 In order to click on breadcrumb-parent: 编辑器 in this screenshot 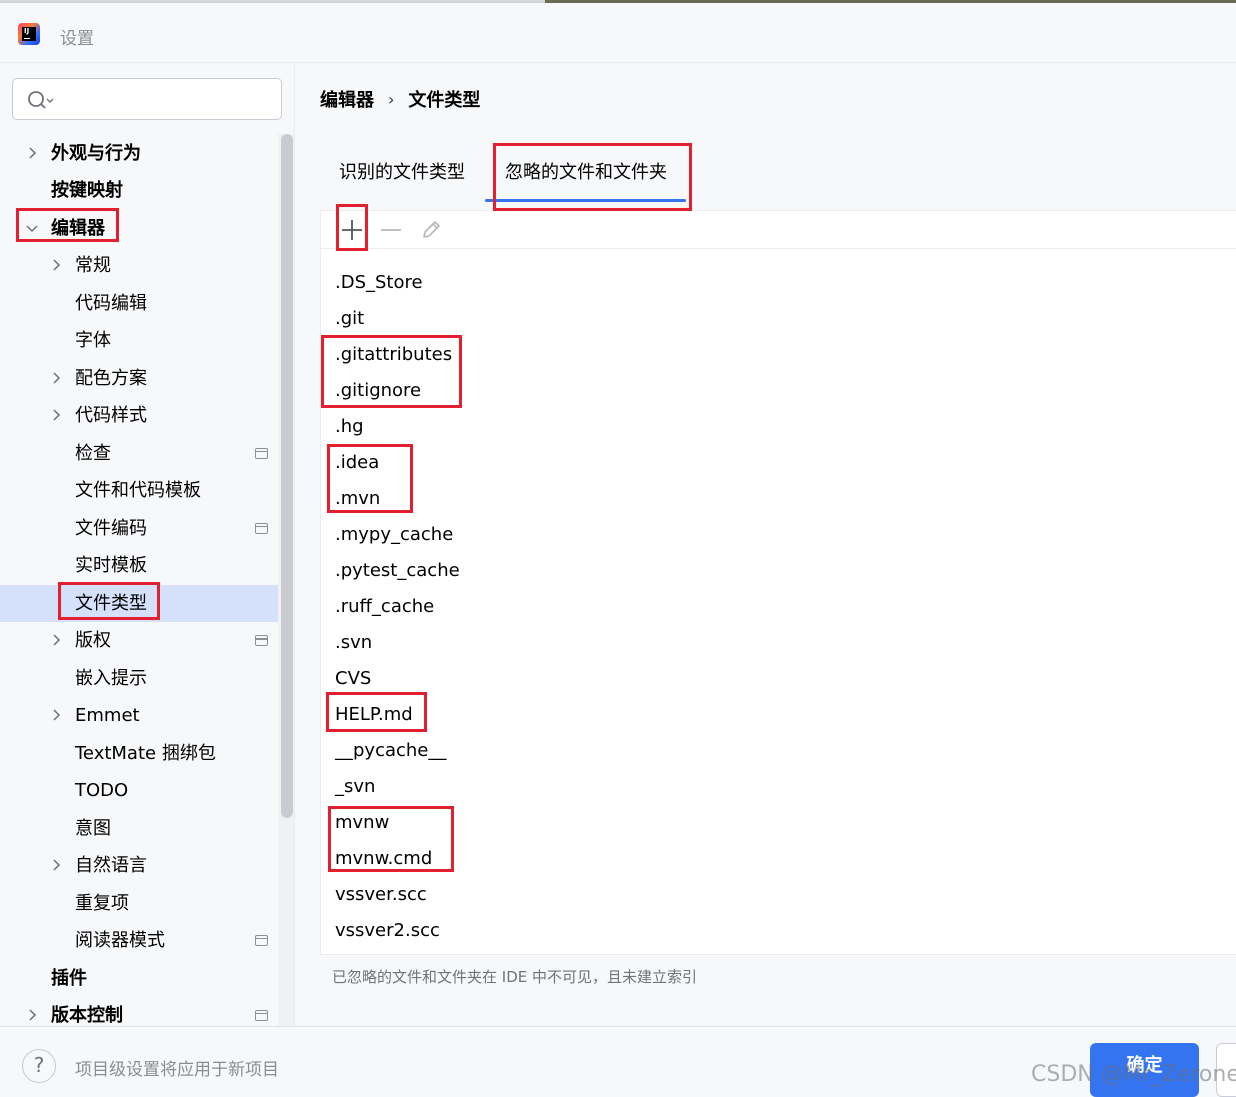, I will do `click(347, 99)`.